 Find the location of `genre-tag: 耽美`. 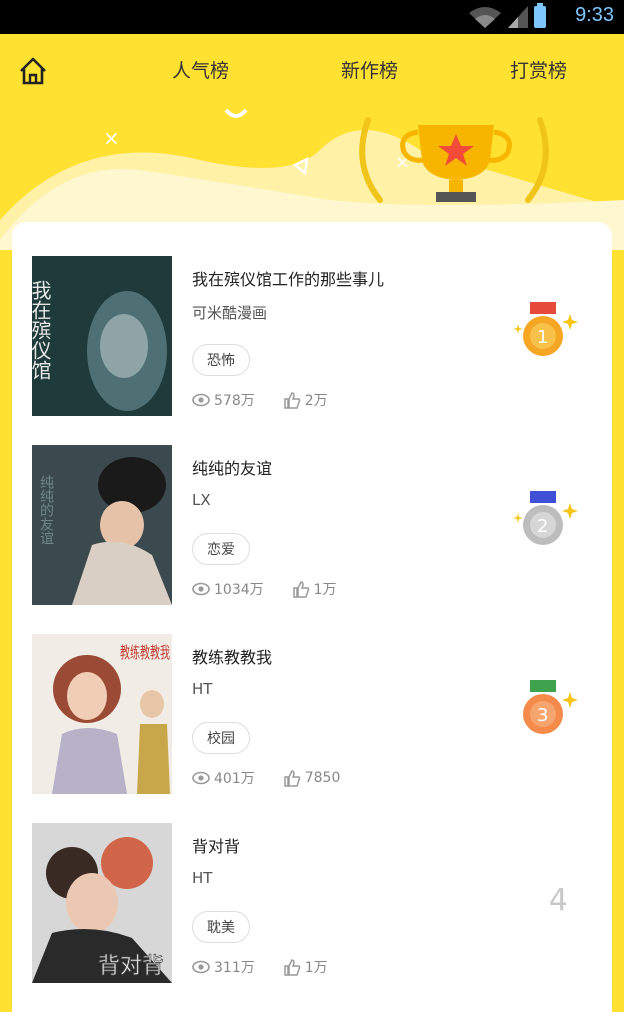

genre-tag: 耽美 is located at coordinates (221, 927).